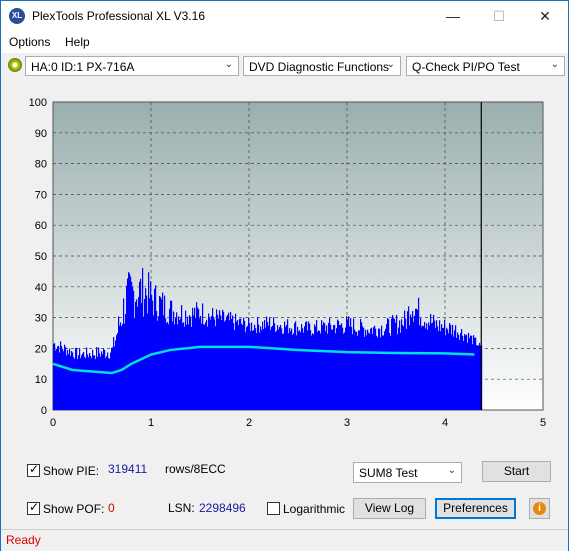 The height and width of the screenshot is (551, 569). What do you see at coordinates (41, 195) in the screenshot?
I see `y-tick-label: 70` at bounding box center [41, 195].